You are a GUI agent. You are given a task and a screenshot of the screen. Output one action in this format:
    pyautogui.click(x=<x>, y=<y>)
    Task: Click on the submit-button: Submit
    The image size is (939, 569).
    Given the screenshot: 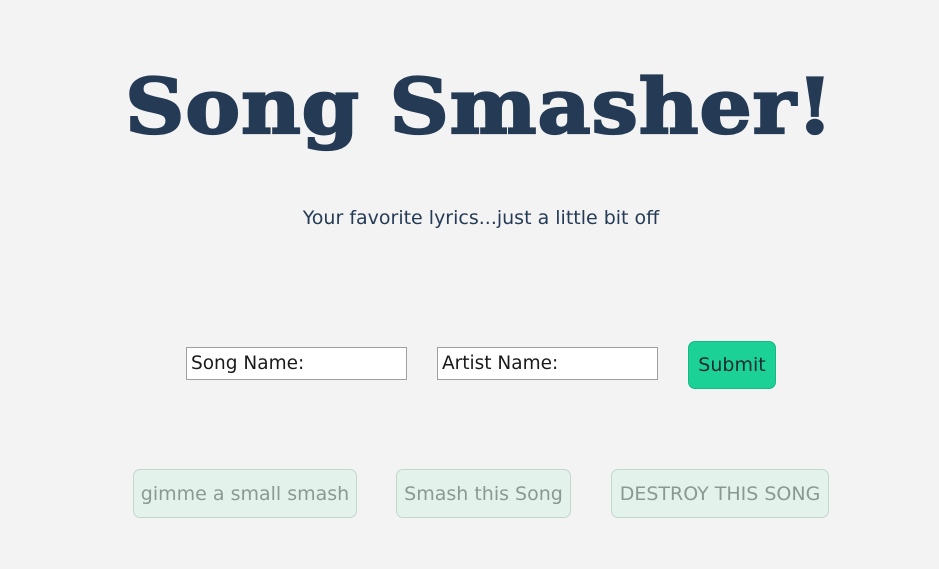 What is the action you would take?
    pyautogui.click(x=732, y=365)
    